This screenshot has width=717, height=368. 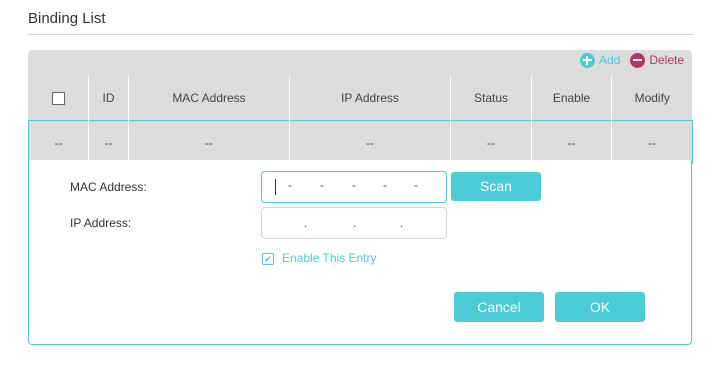 I want to click on text-cursor, so click(x=275, y=187).